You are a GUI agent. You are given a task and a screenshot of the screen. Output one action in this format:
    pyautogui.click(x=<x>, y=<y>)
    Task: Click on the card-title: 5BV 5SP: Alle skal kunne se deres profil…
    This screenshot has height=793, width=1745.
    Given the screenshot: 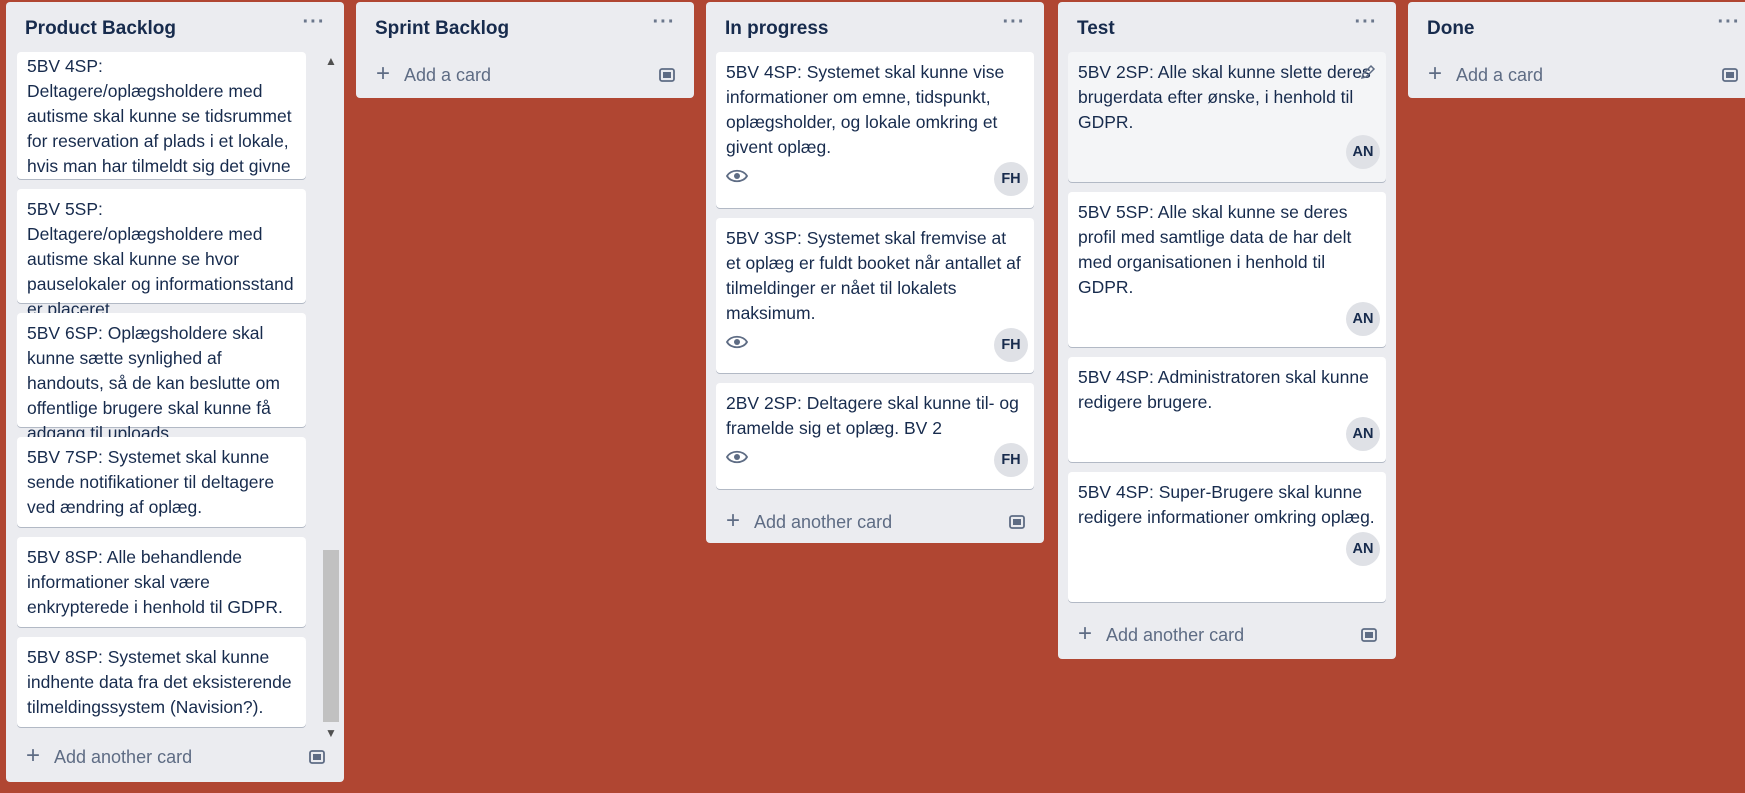 What is the action you would take?
    pyautogui.click(x=1215, y=249)
    